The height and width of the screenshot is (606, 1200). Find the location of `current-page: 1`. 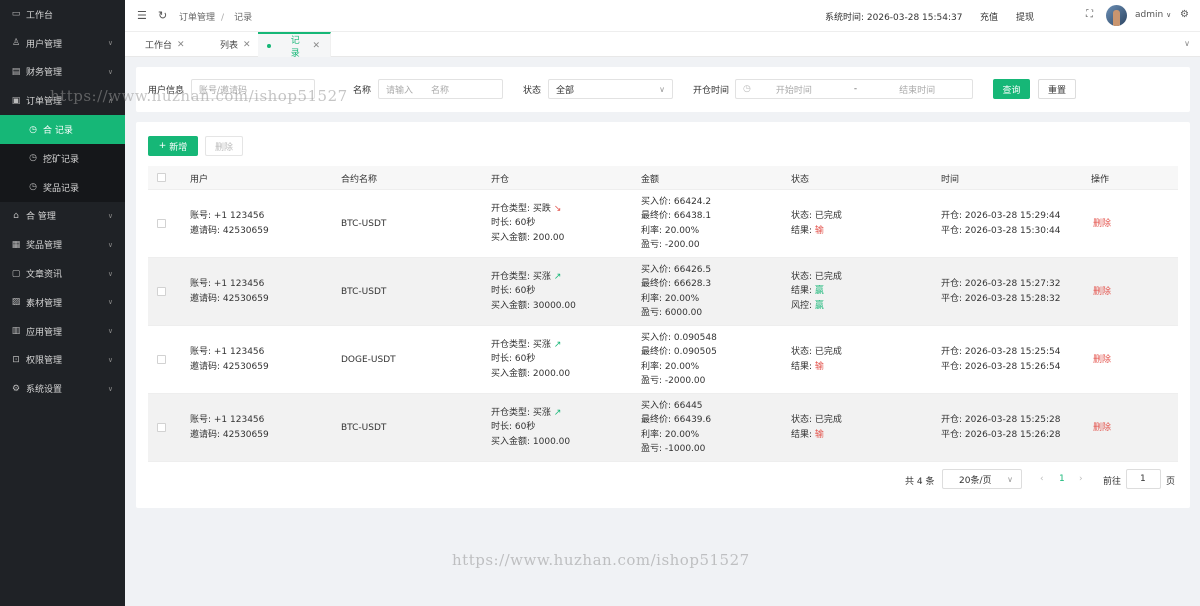

current-page: 1 is located at coordinates (1062, 479).